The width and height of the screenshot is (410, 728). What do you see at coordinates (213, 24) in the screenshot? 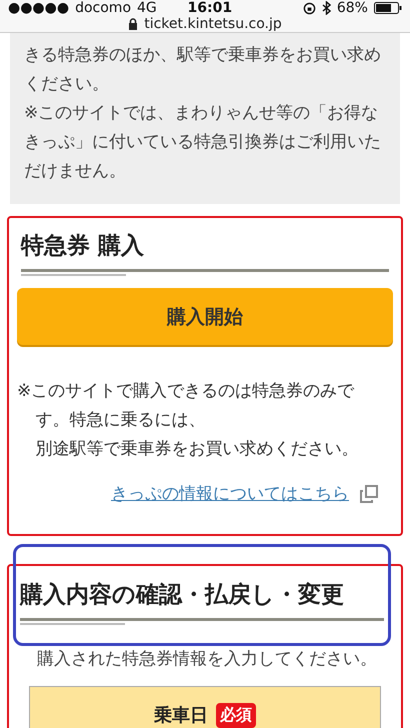
I see `url-text: ticket.kintetsu.co.jp` at bounding box center [213, 24].